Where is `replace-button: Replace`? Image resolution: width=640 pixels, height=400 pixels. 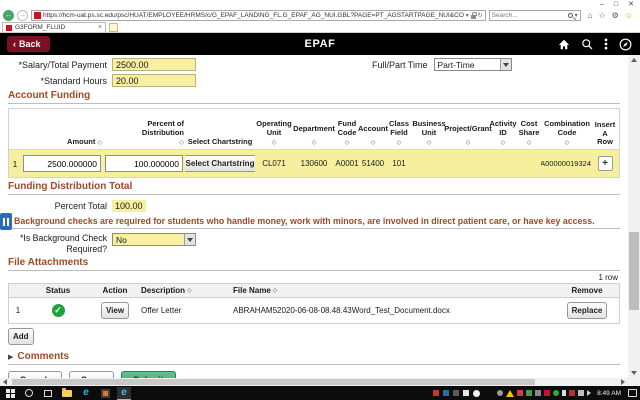 replace-button: Replace is located at coordinates (587, 311).